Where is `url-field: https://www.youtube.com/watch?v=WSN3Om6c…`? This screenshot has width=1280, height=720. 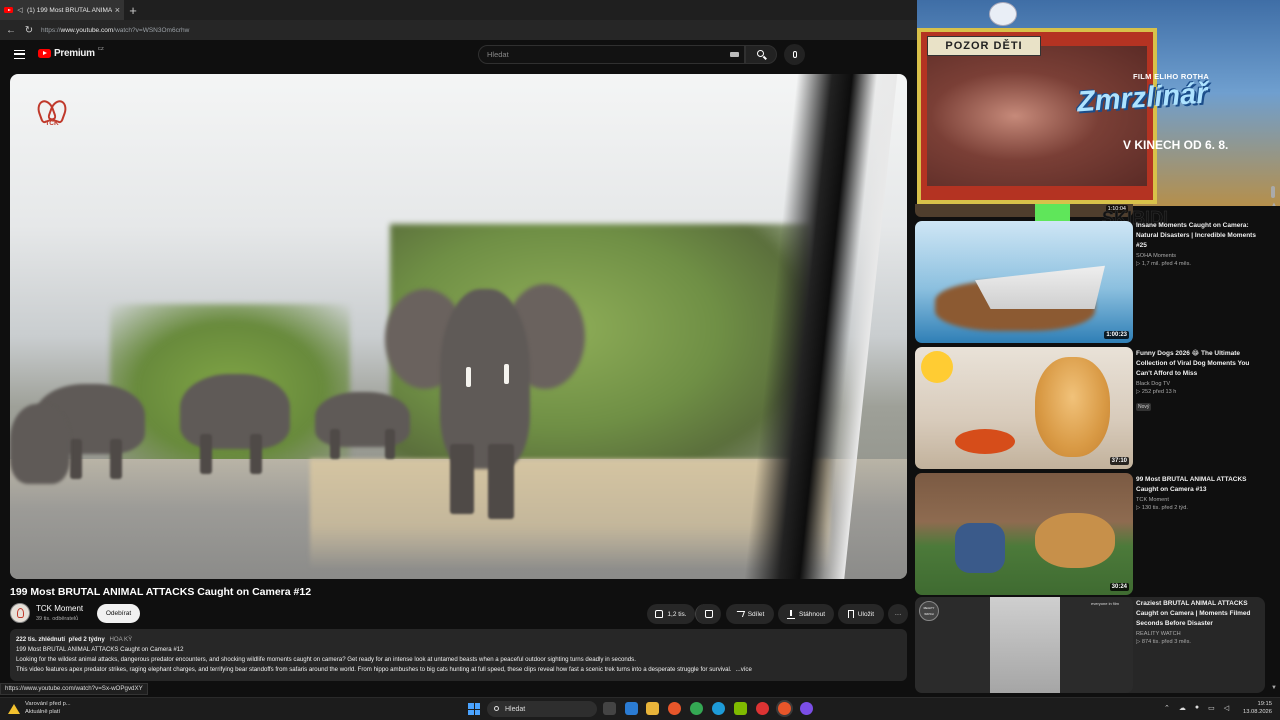 url-field: https://www.youtube.com/watch?v=WSN3Om6c… is located at coordinates (115, 30).